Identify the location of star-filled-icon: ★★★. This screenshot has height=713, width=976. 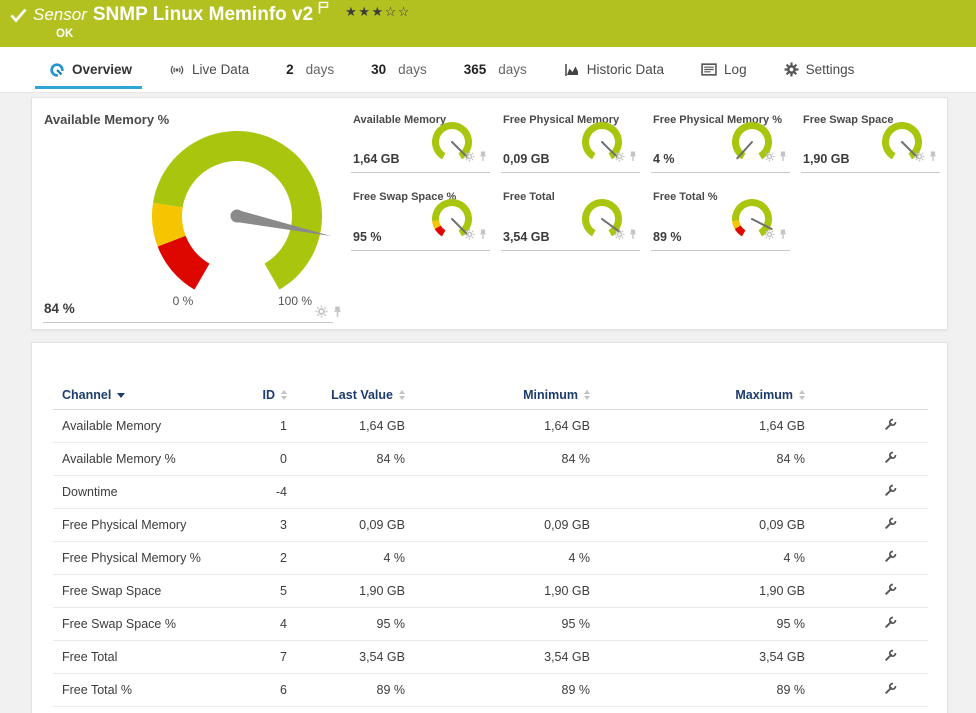
(364, 11).